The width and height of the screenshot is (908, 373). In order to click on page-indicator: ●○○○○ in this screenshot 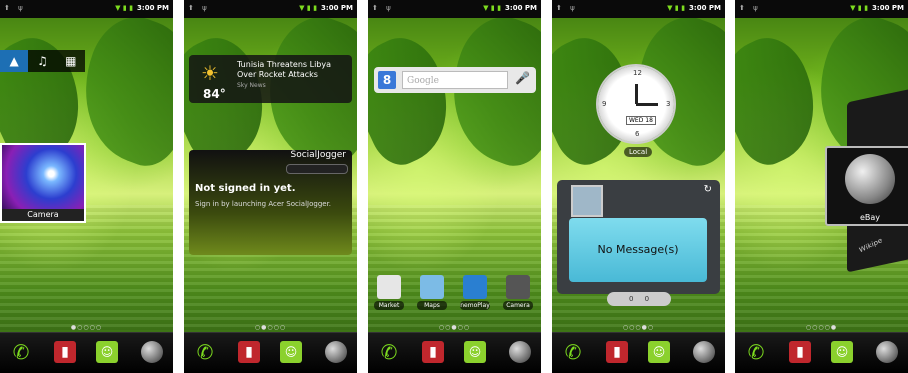, I will do `click(86, 327)`.